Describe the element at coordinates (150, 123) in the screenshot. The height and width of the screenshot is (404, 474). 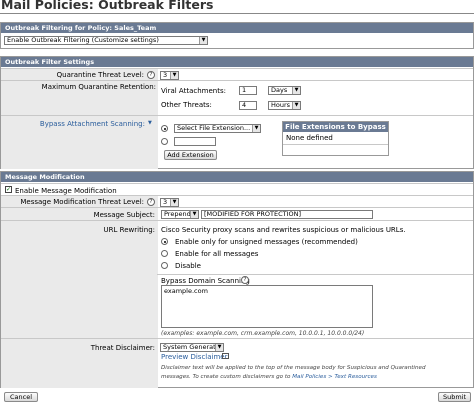
I see `expand-arrow-icon: ▼` at that location.